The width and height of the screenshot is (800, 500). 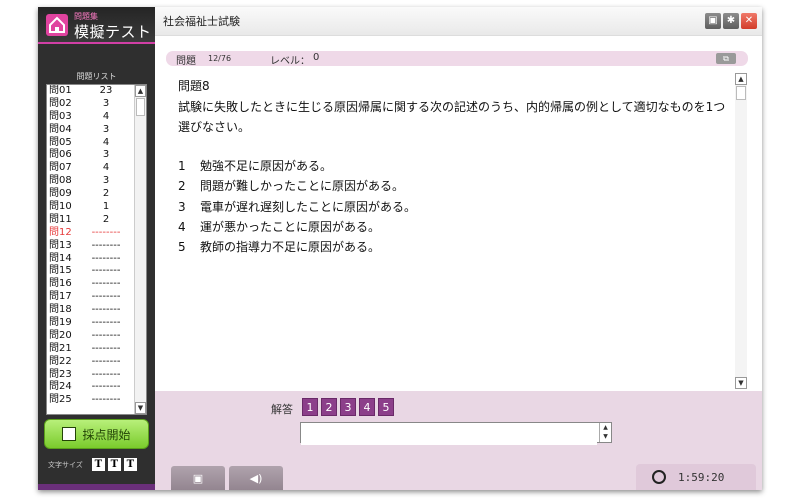 I want to click on question-list-item: 問12 --------, so click(x=90, y=233).